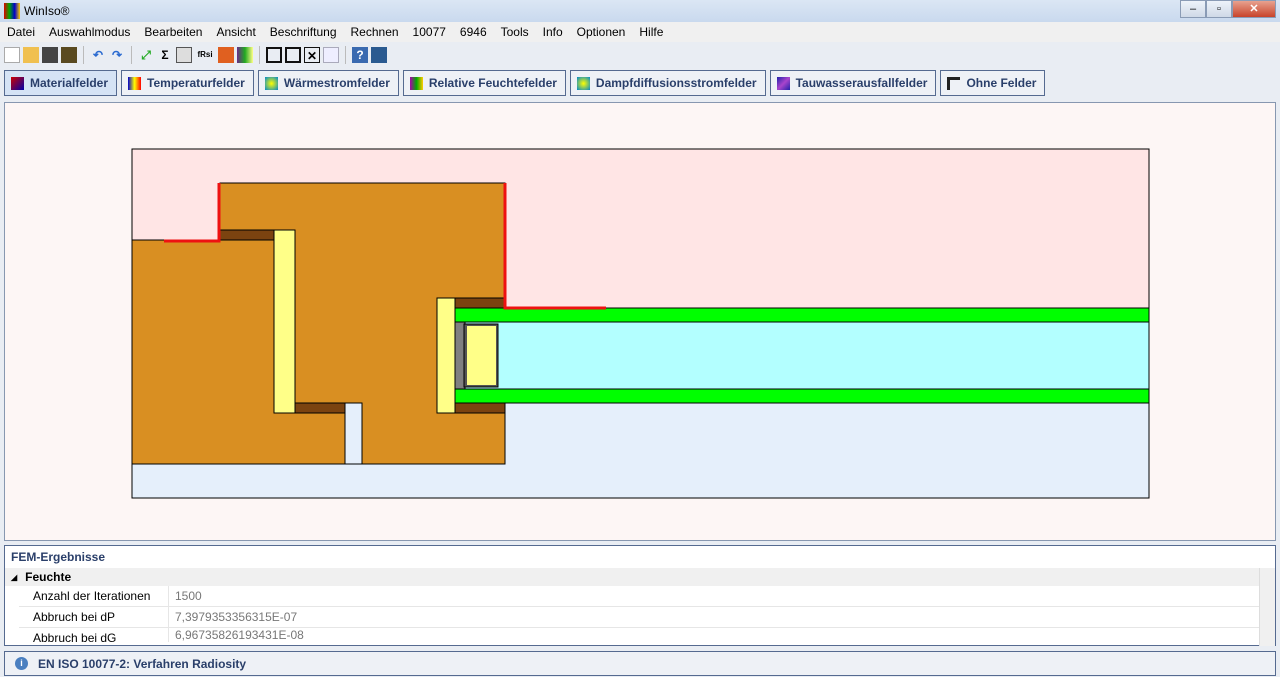  What do you see at coordinates (89, 32) in the screenshot?
I see `menu-auswahlmodus: Auswahlmodus` at bounding box center [89, 32].